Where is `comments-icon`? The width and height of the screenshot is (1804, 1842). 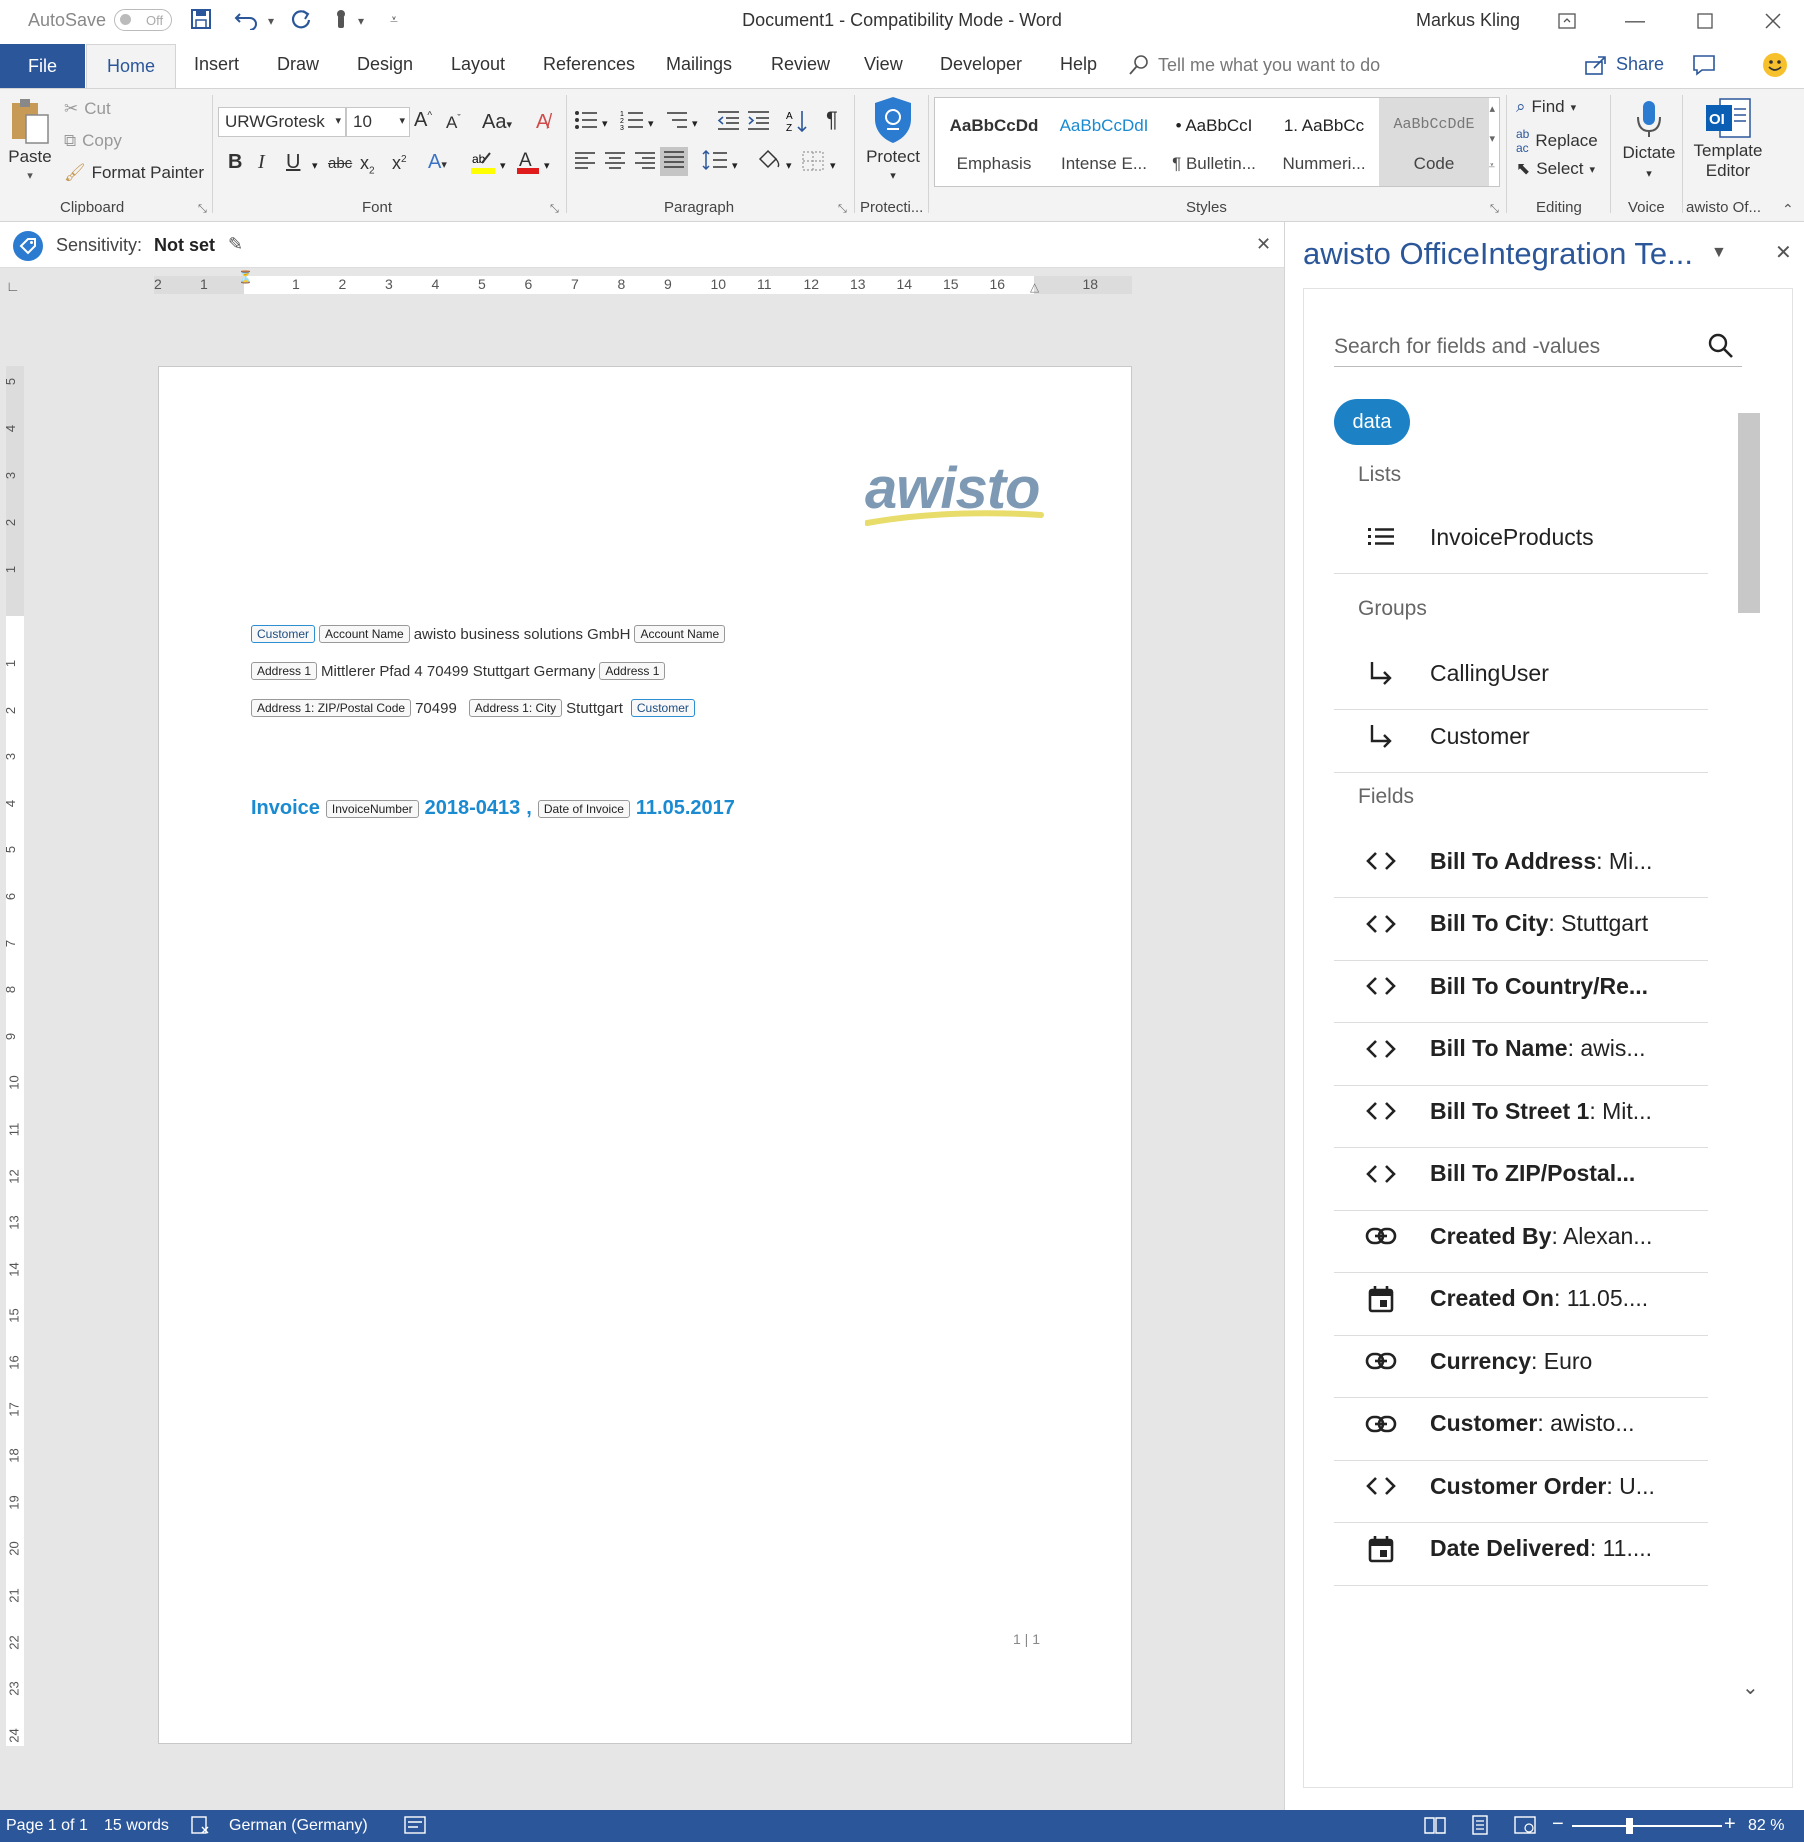
comments-icon is located at coordinates (1704, 67).